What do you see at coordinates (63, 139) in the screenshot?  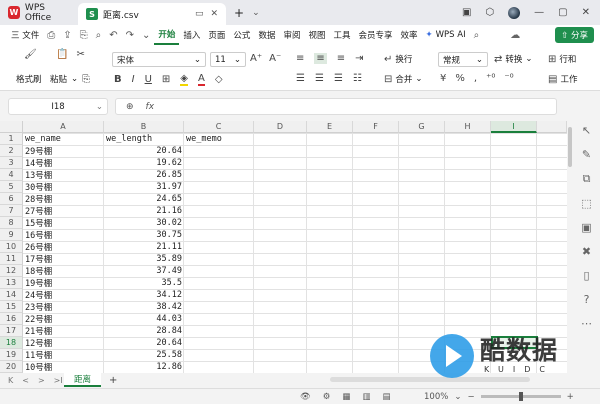 I see `cell-a1: we_name` at bounding box center [63, 139].